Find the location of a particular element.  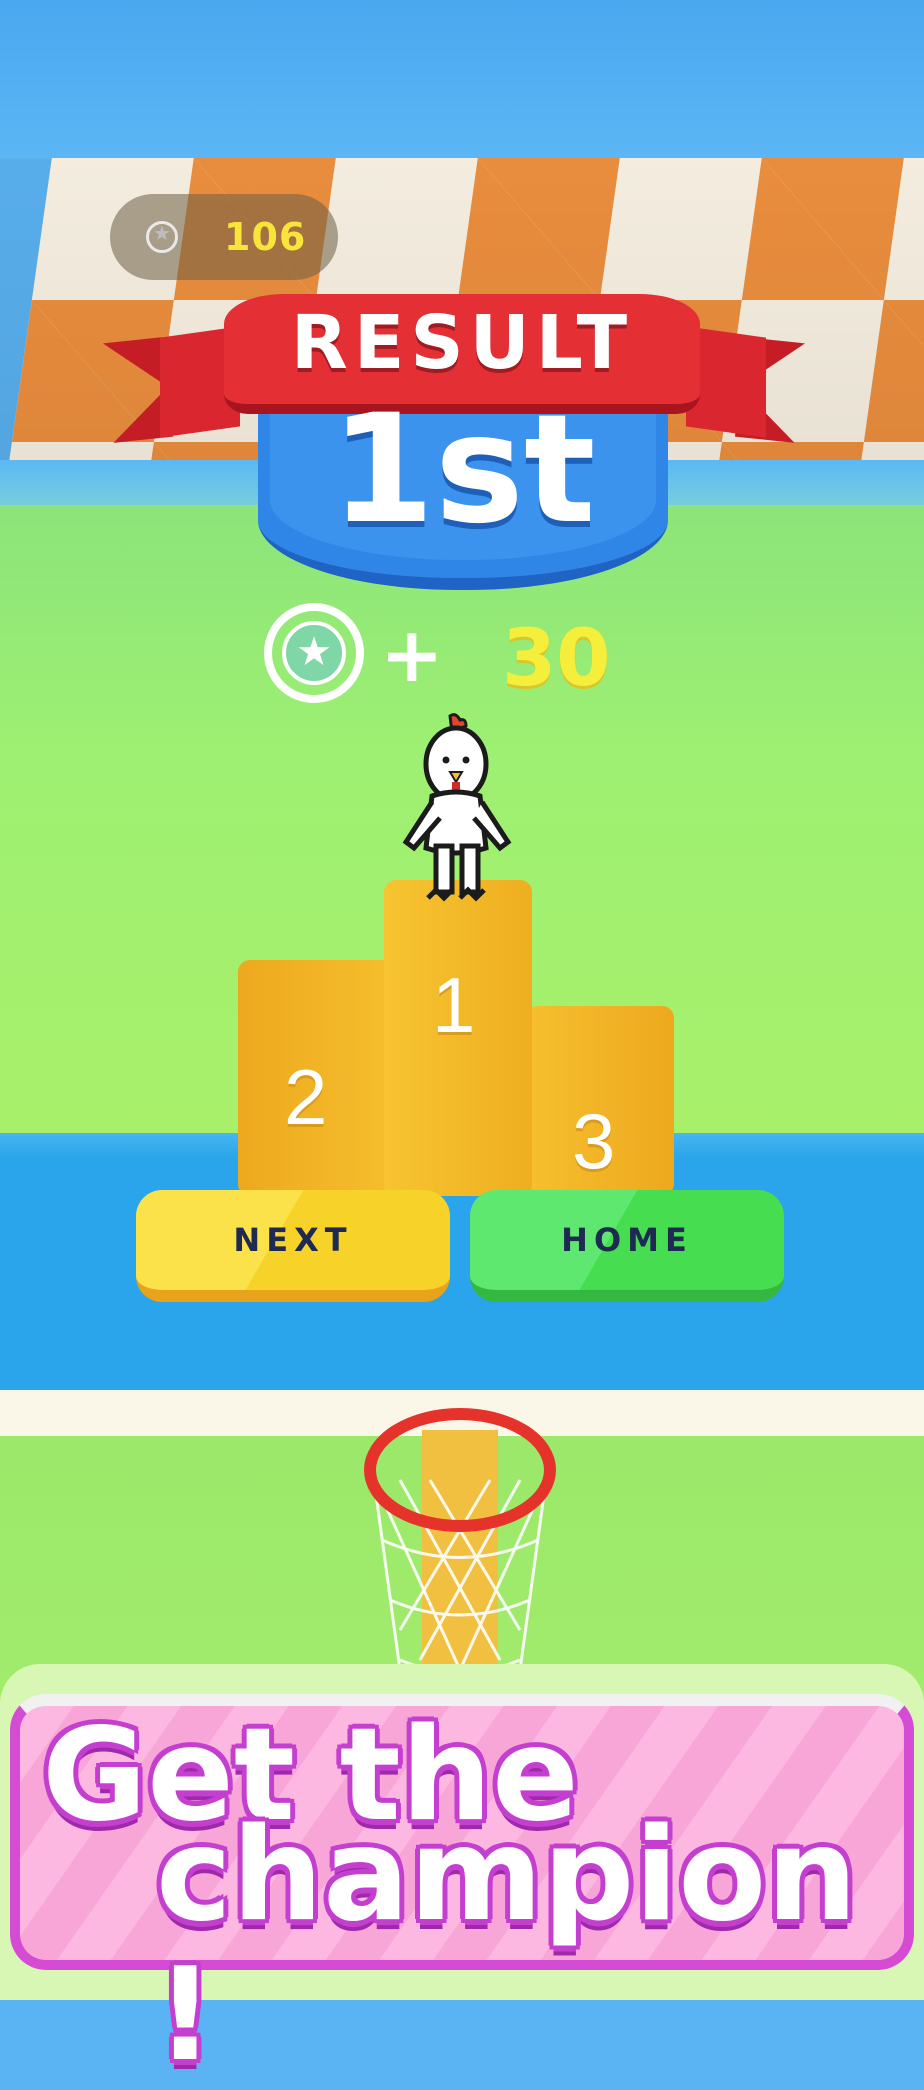

coin-count: 106 is located at coordinates (265, 237).